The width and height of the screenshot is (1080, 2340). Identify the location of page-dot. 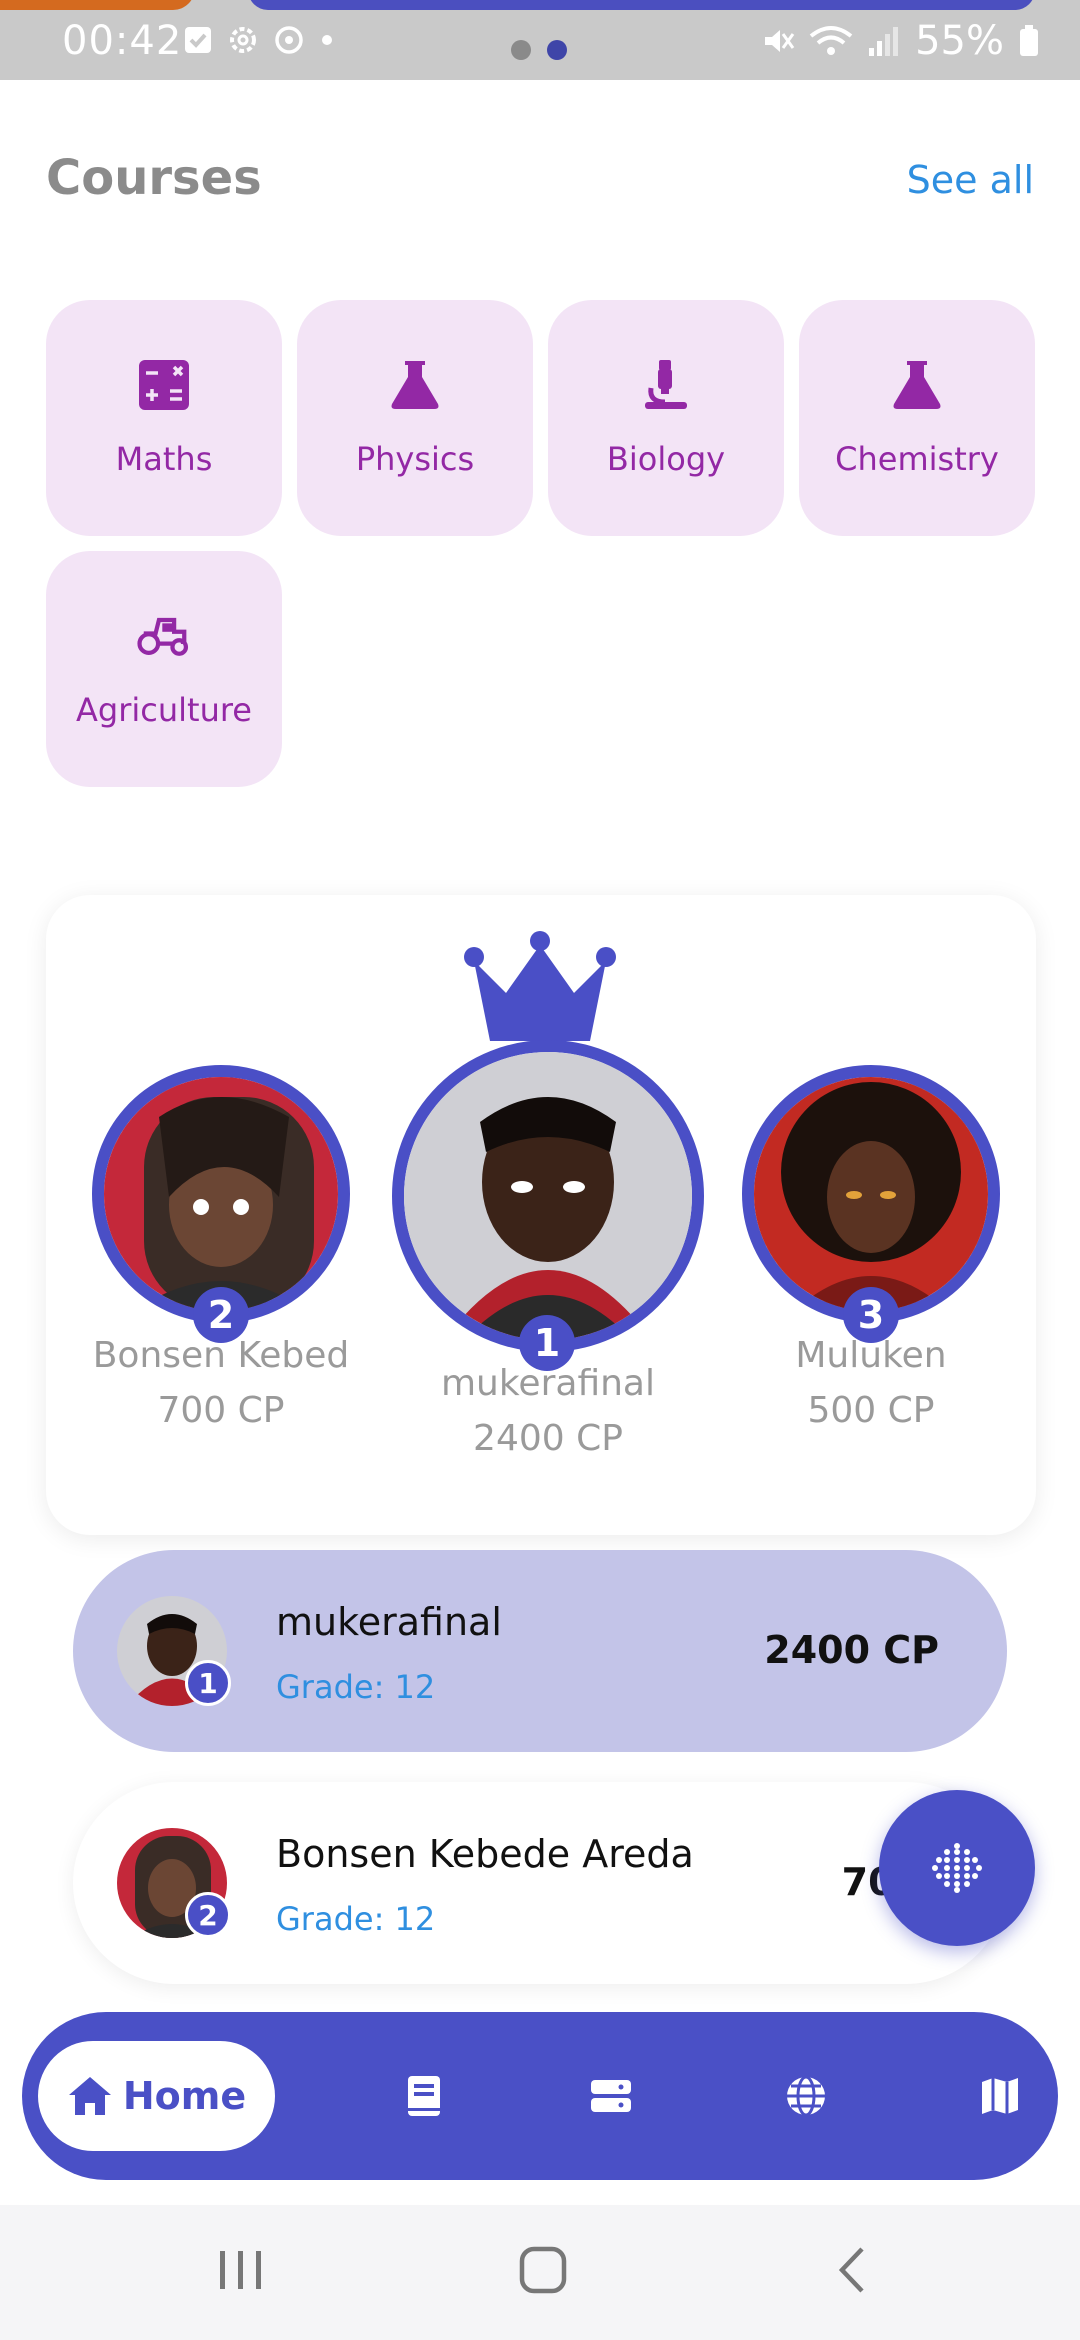
(521, 50).